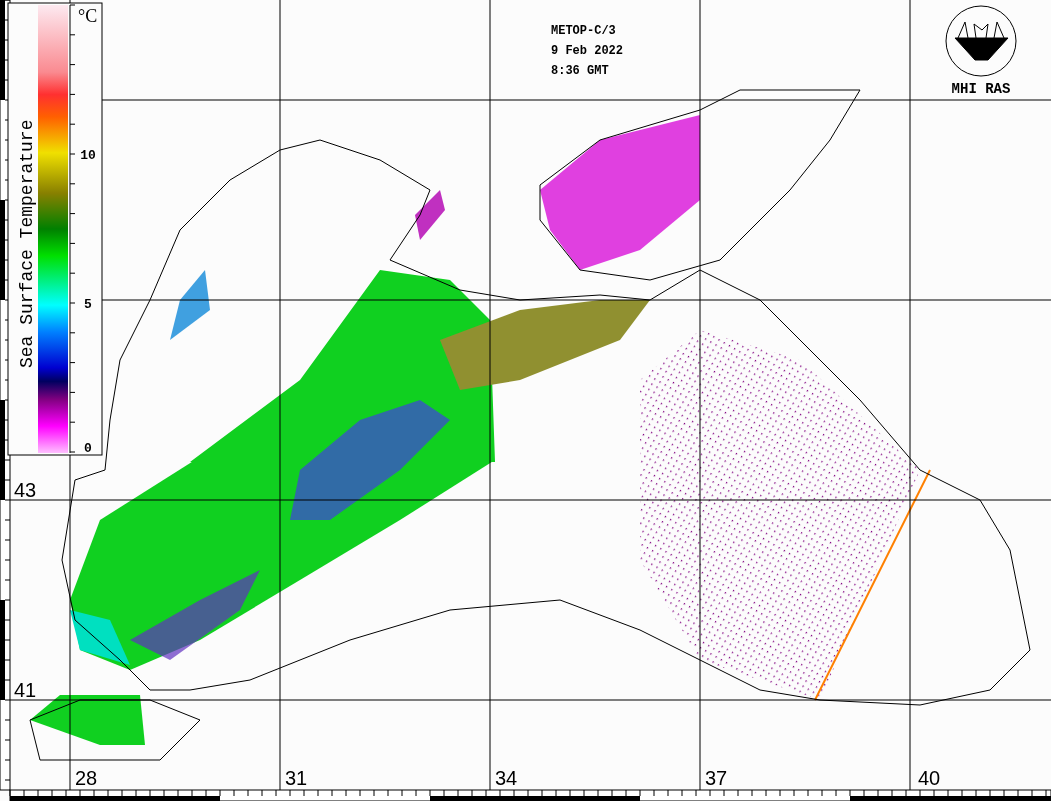  I want to click on header-text: METOP-C/3, so click(583, 31).